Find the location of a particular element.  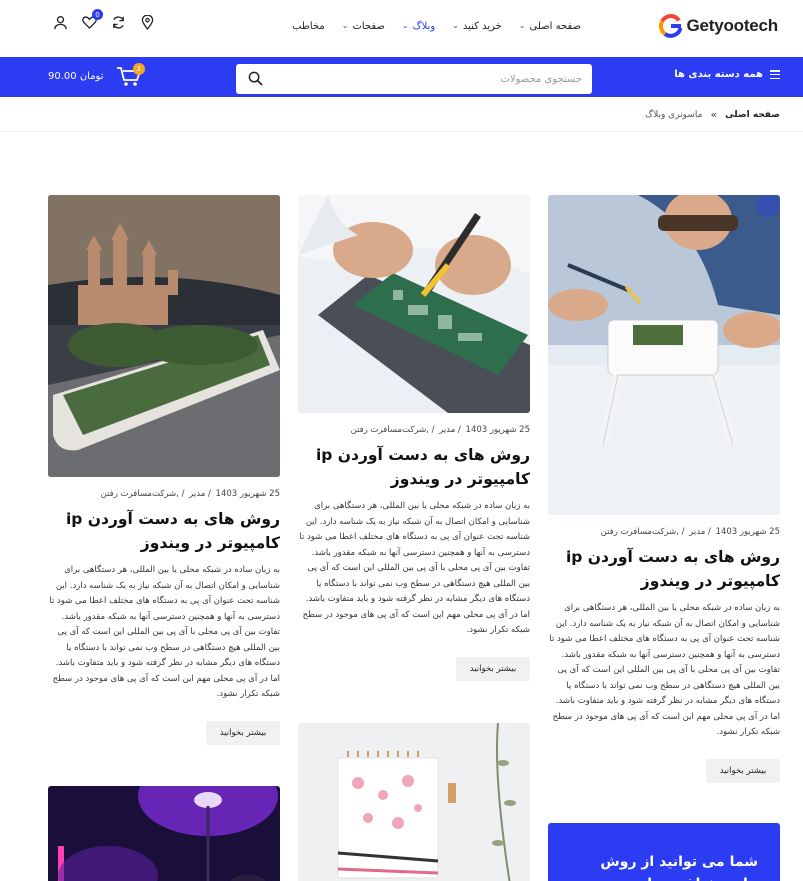

nav-label: وبلاگ is located at coordinates (424, 26).